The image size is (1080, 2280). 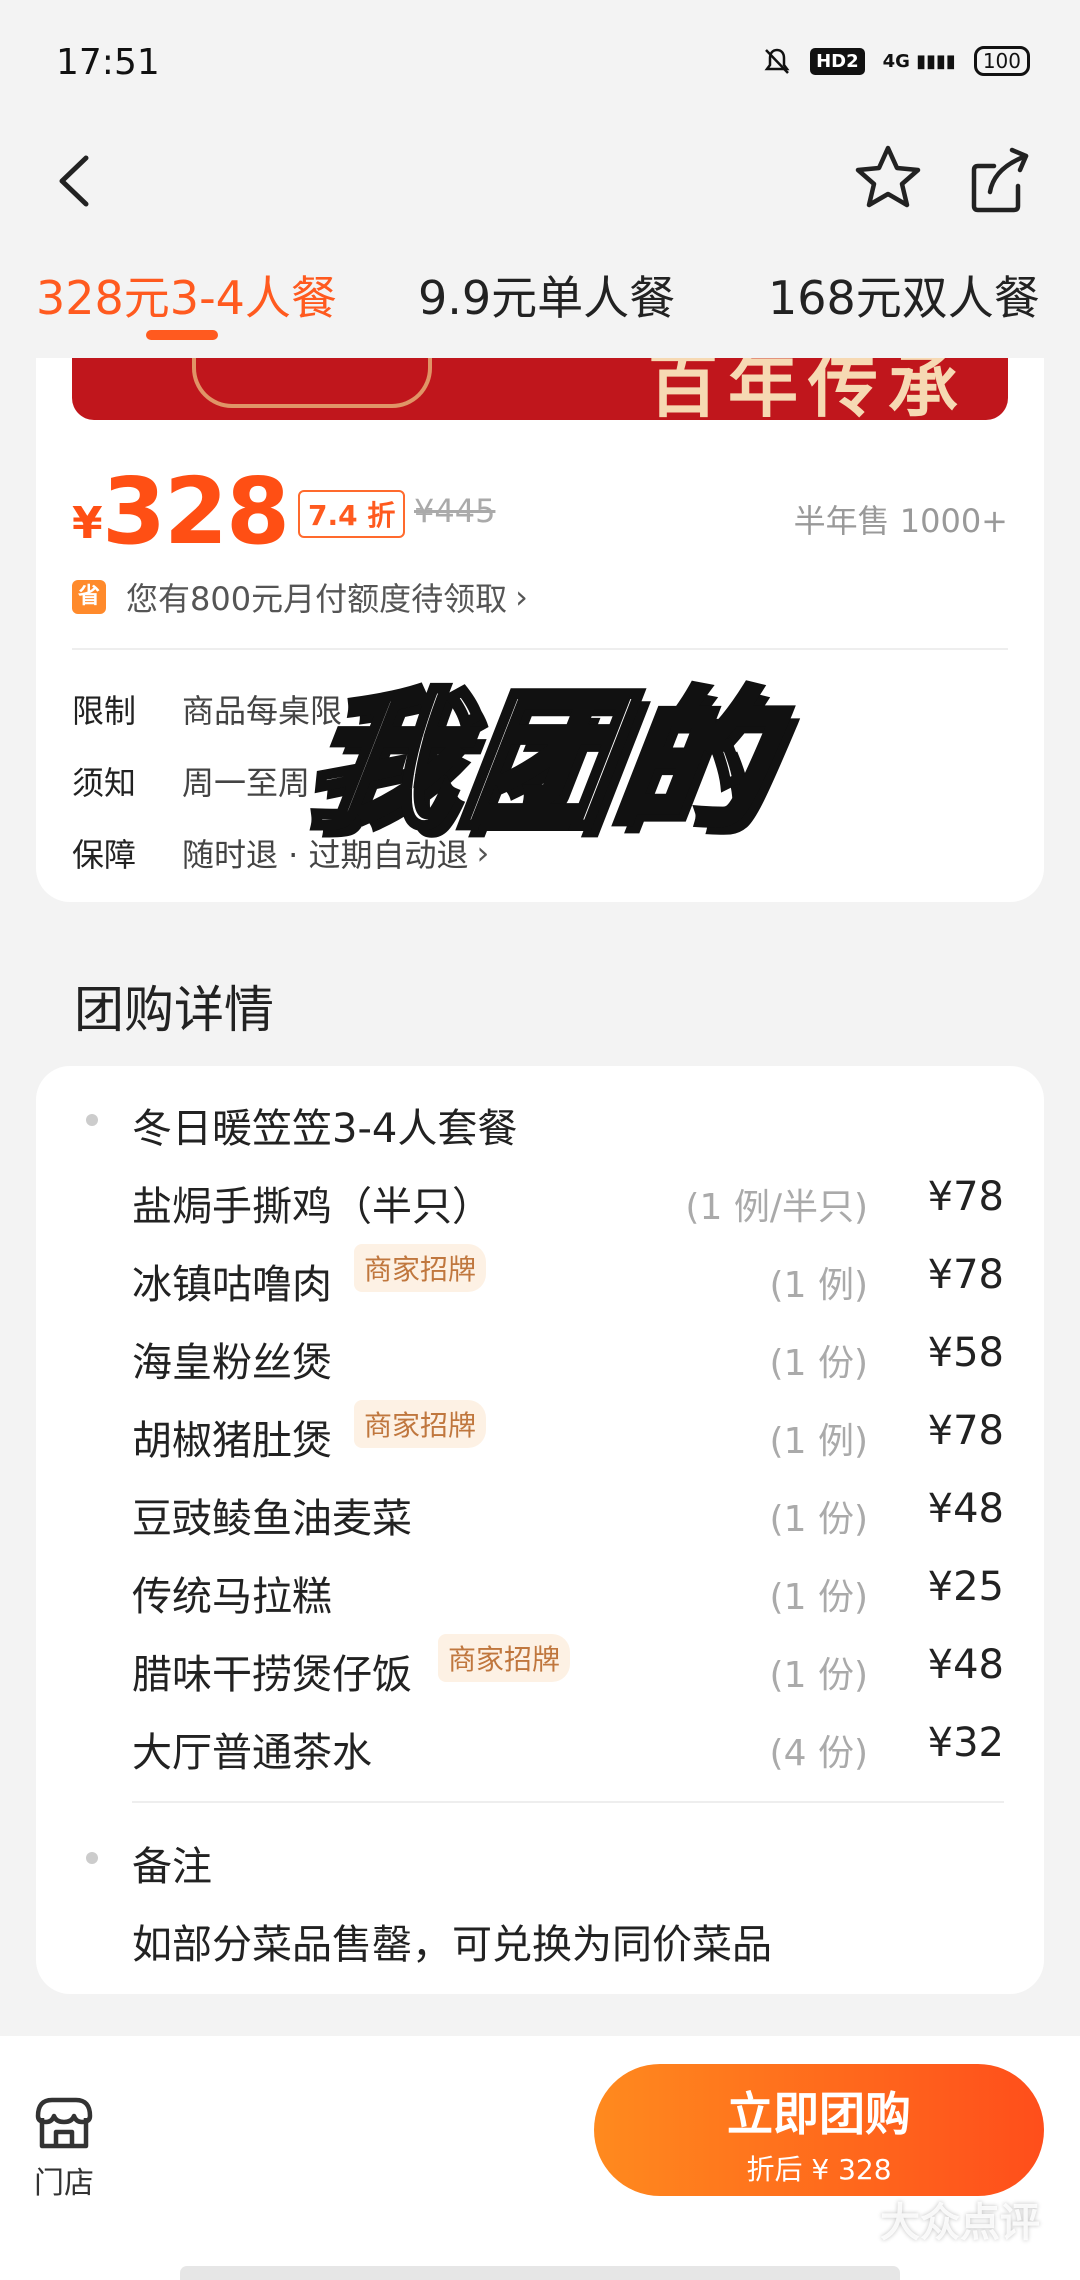 I want to click on credit-offer-link: 省 您有800元月付额度待领取 ›, so click(x=300, y=597).